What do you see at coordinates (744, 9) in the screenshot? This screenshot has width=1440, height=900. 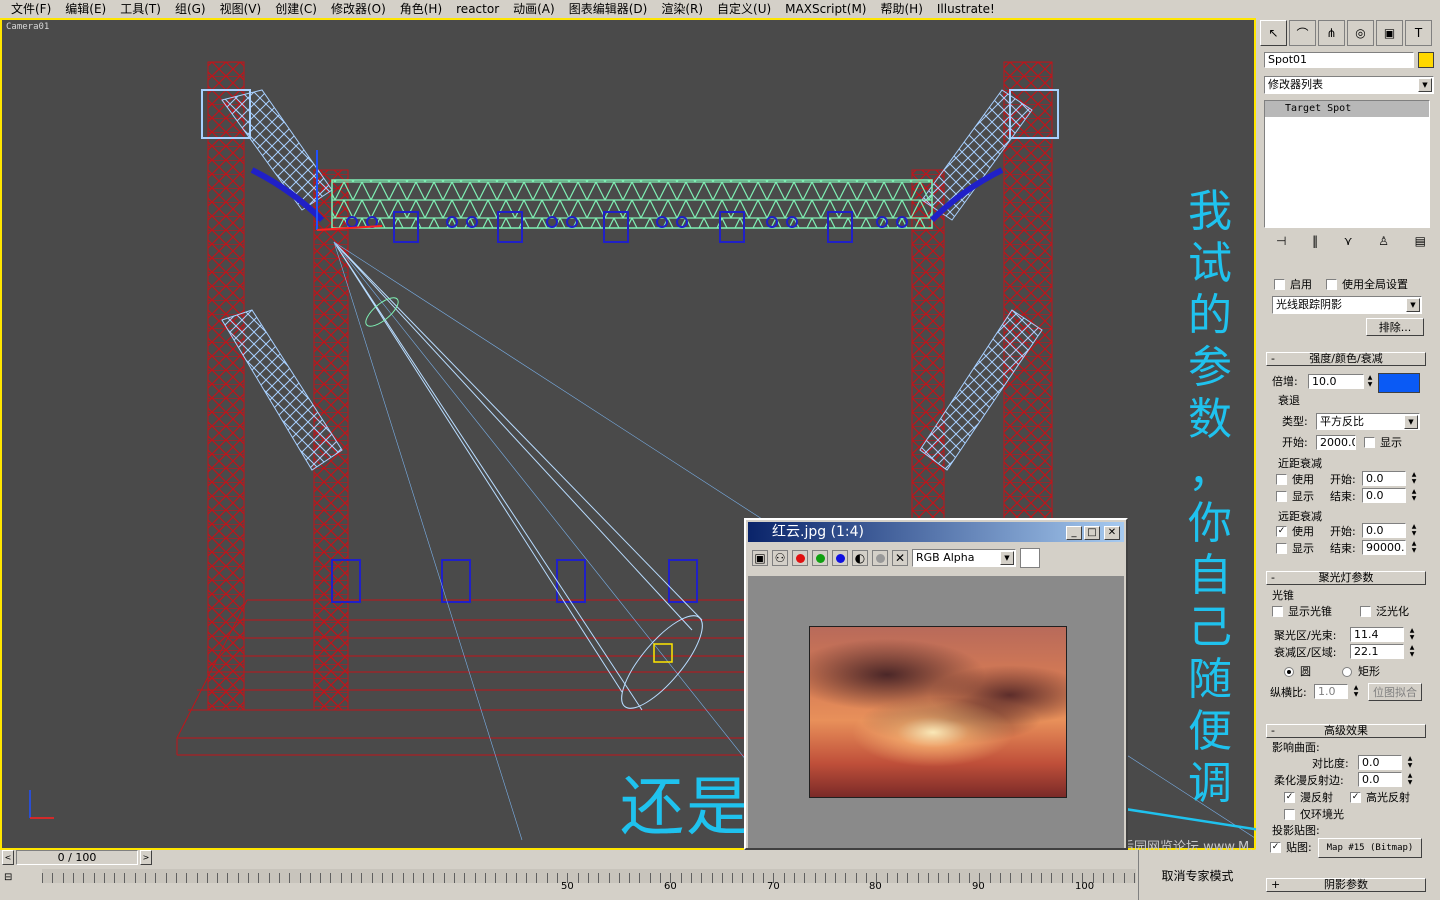 I see `menu-item-12: 自定义(U)` at bounding box center [744, 9].